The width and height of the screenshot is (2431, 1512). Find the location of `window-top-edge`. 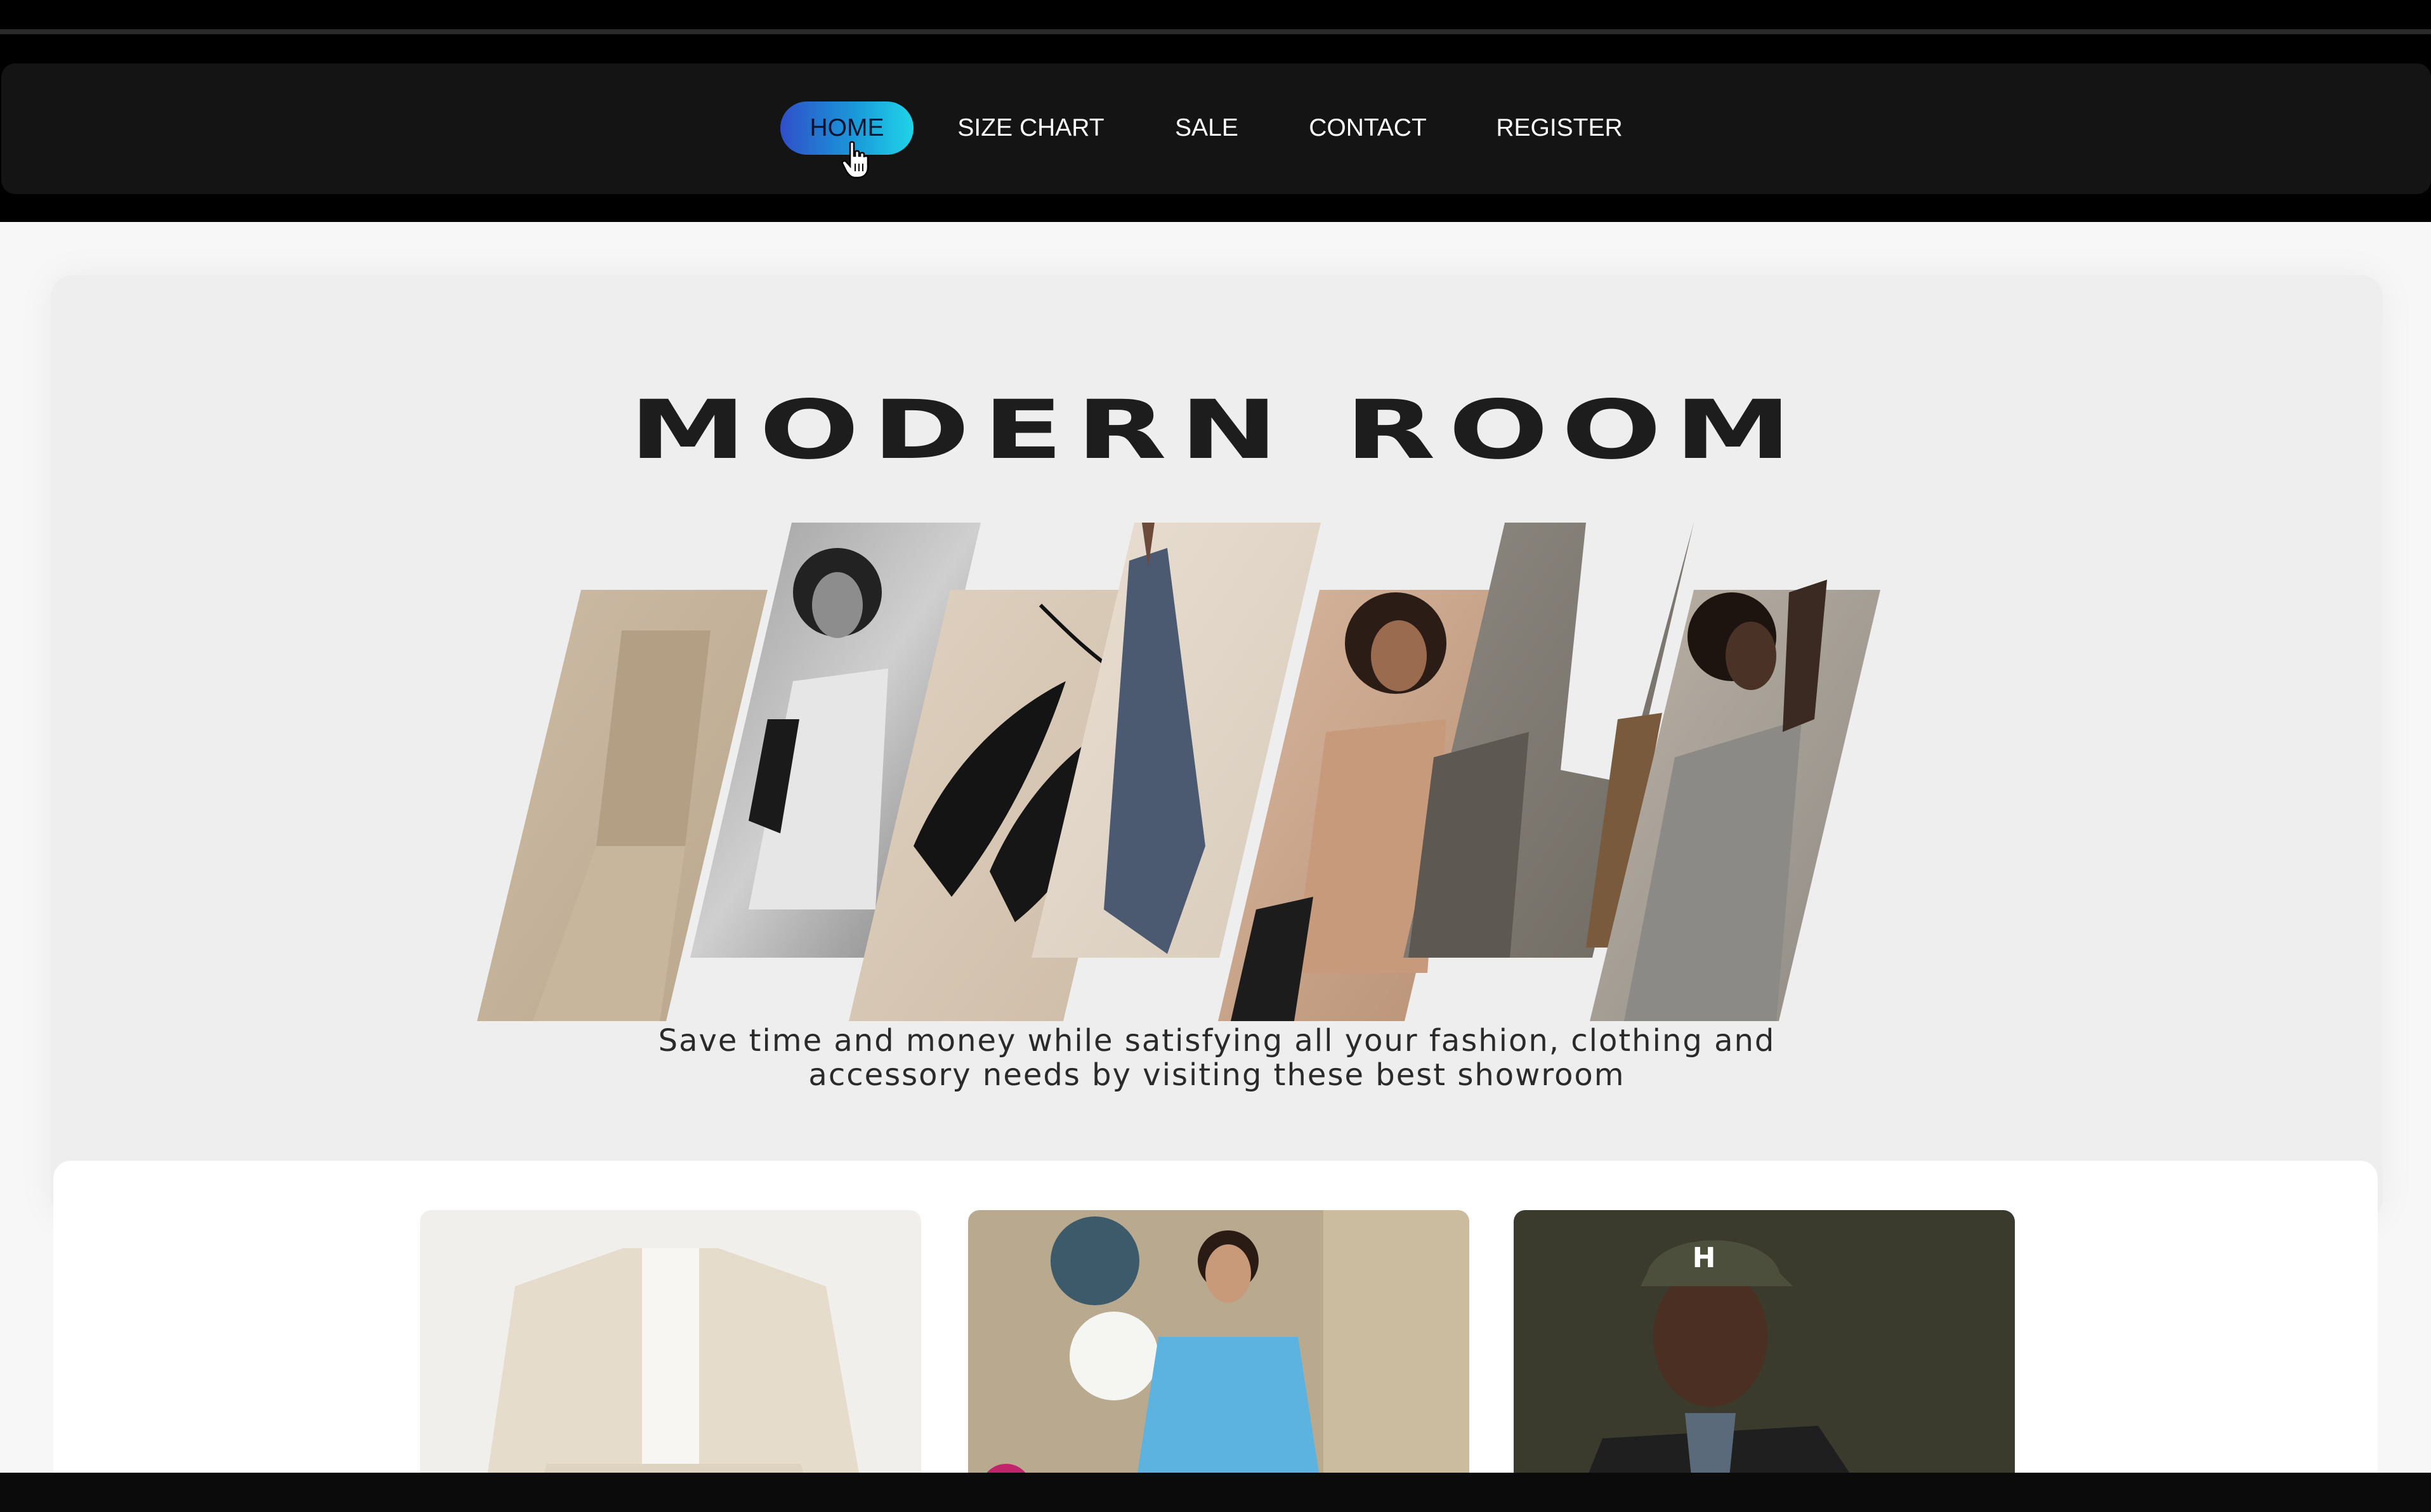

window-top-edge is located at coordinates (1215, 31).